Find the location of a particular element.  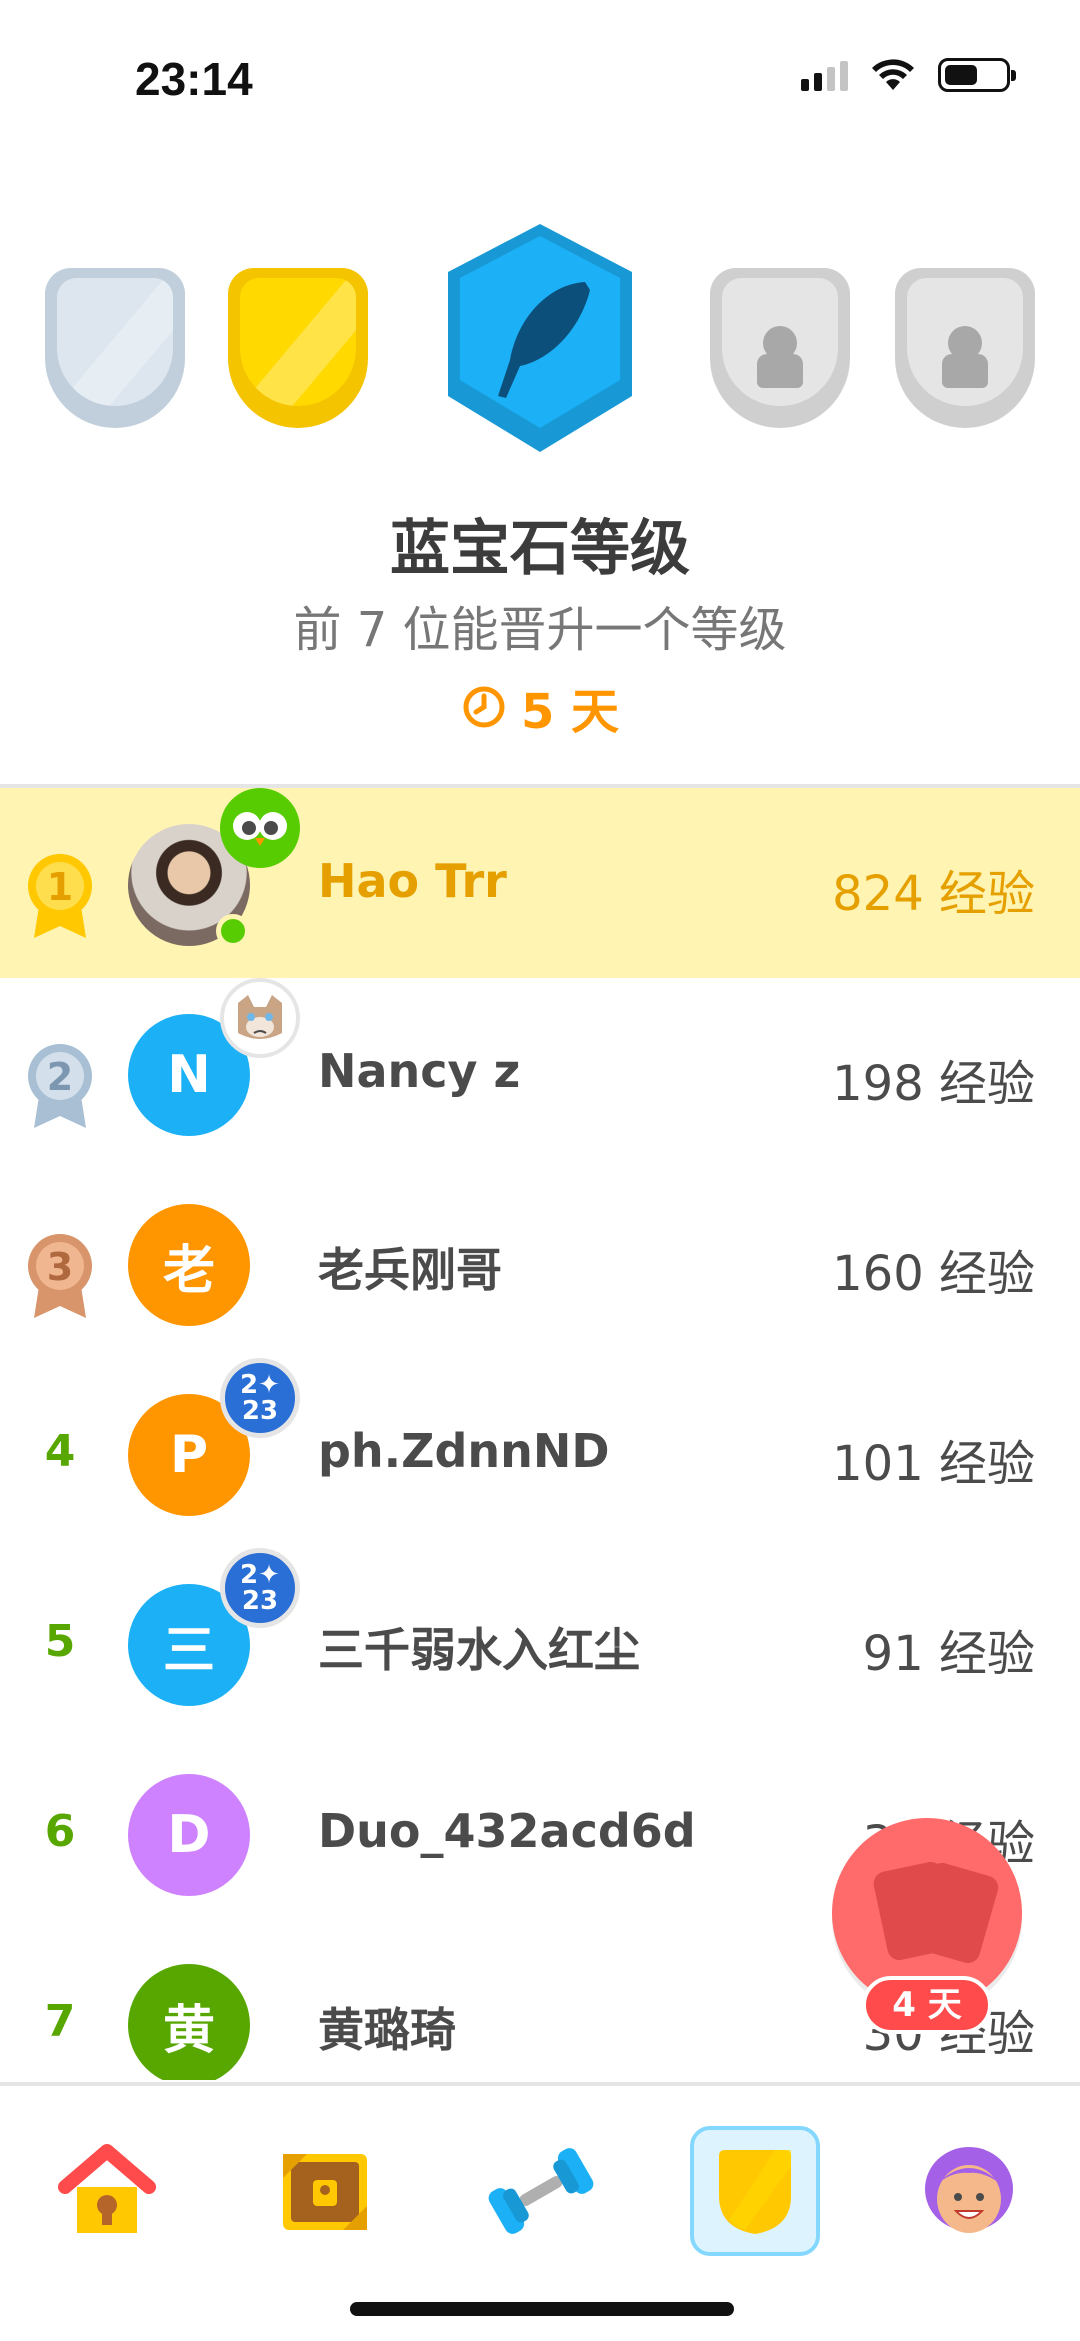

duo-owl-sticker-icon is located at coordinates (260, 828).